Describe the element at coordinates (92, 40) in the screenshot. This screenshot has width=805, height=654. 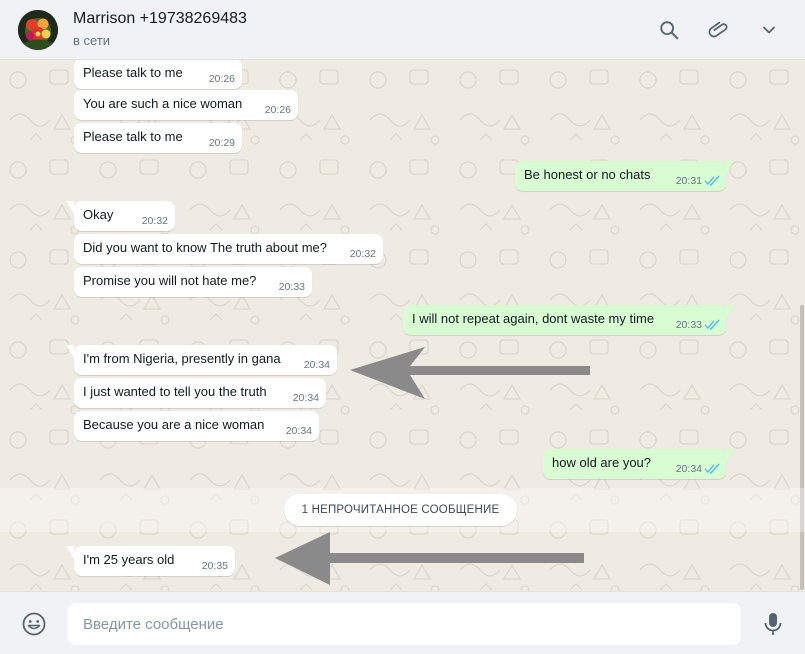
I see `contact-status: в сети` at that location.